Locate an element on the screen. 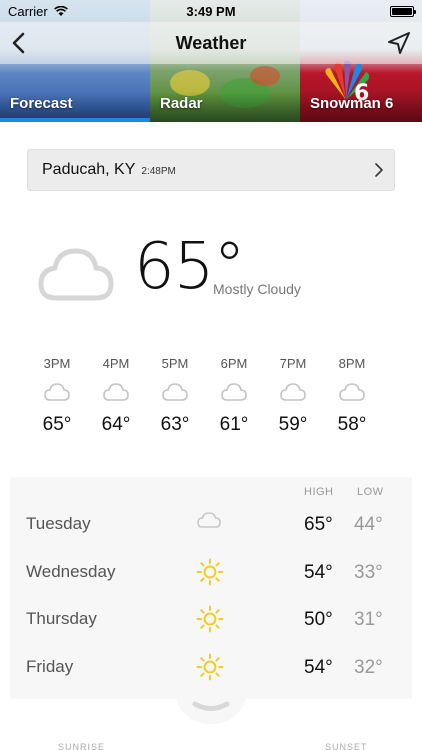 The width and height of the screenshot is (422, 750). back-button is located at coordinates (18, 43).